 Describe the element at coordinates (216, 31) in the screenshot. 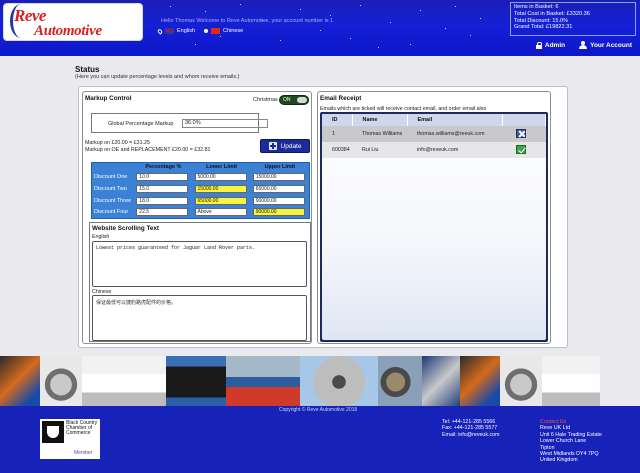

I see `china-flag-icon` at that location.